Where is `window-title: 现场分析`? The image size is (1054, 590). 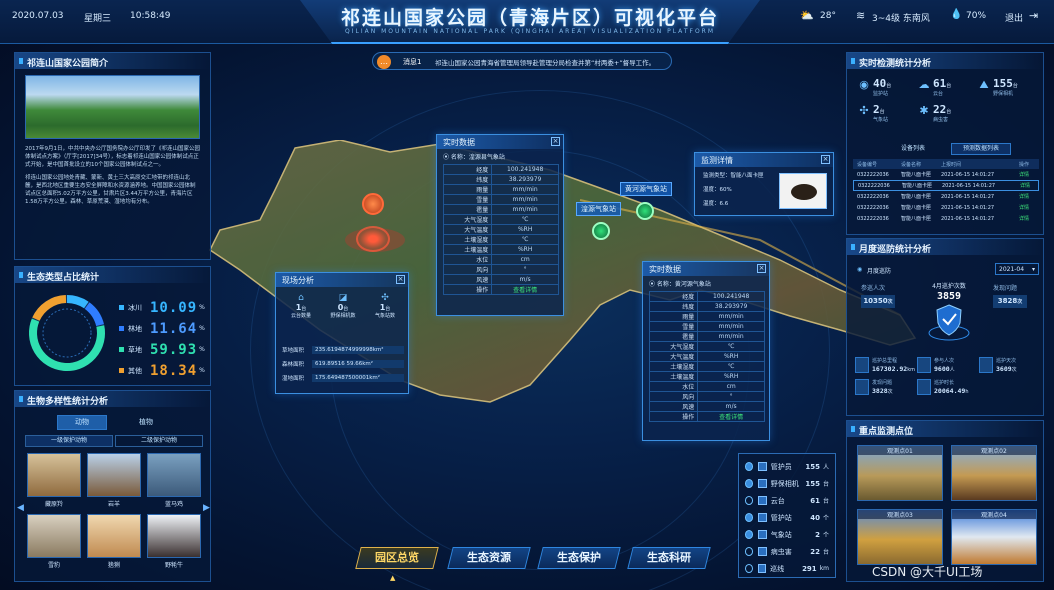
window-title: 现场分析 is located at coordinates (342, 280).